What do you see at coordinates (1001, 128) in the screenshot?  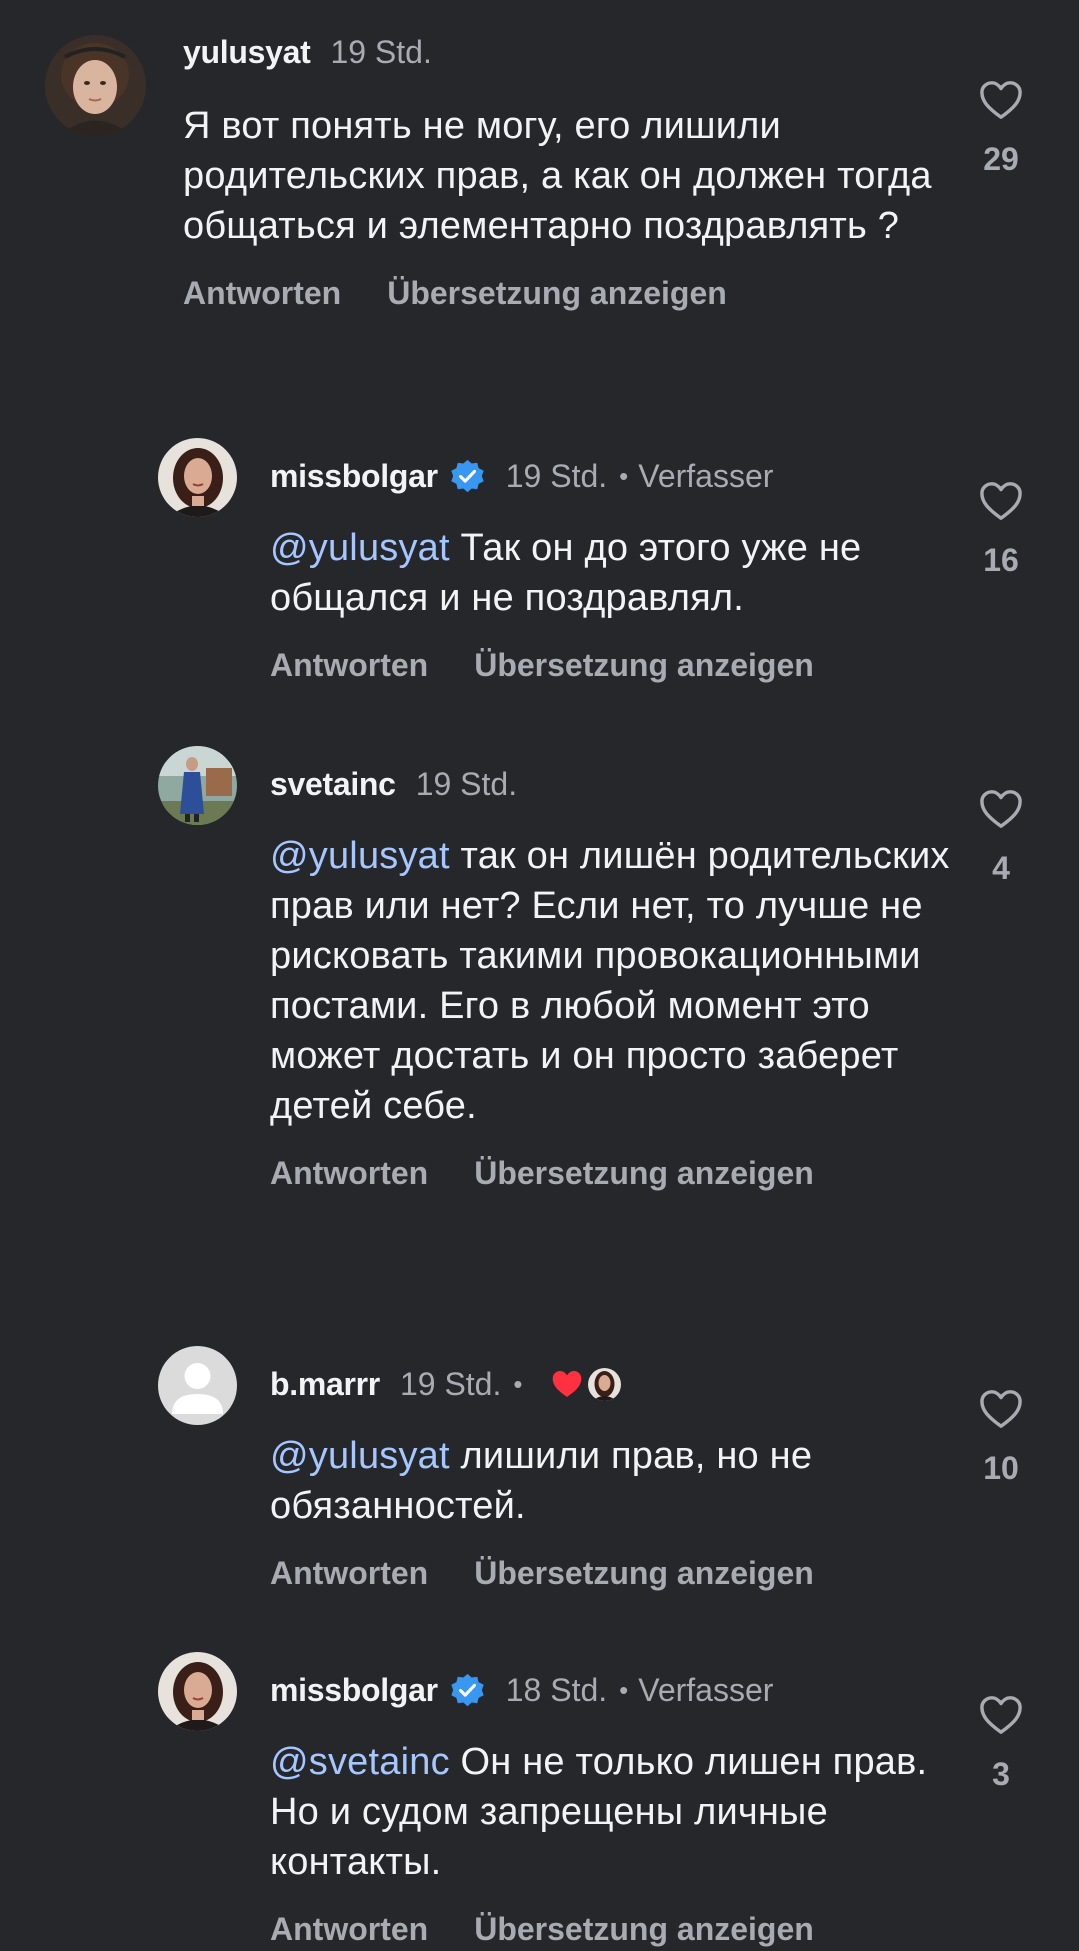 I see `like-column: 29` at bounding box center [1001, 128].